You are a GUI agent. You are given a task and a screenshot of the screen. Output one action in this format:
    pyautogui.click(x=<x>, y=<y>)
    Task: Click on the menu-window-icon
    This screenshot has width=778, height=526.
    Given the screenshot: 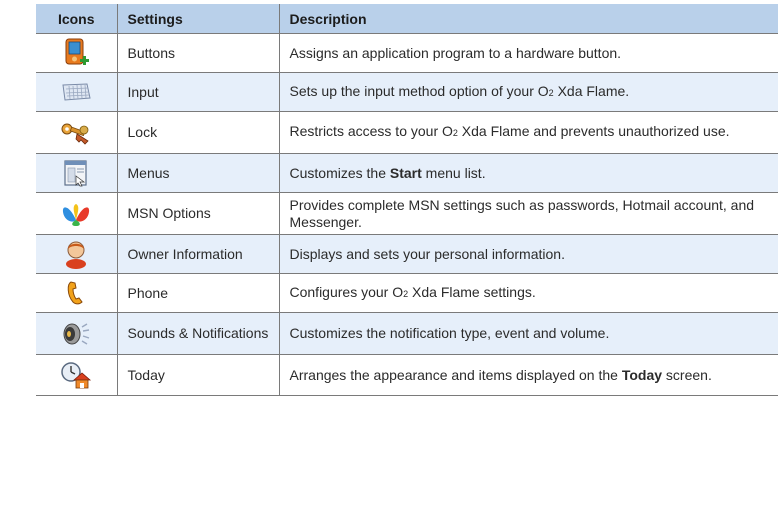 What is the action you would take?
    pyautogui.click(x=75, y=173)
    